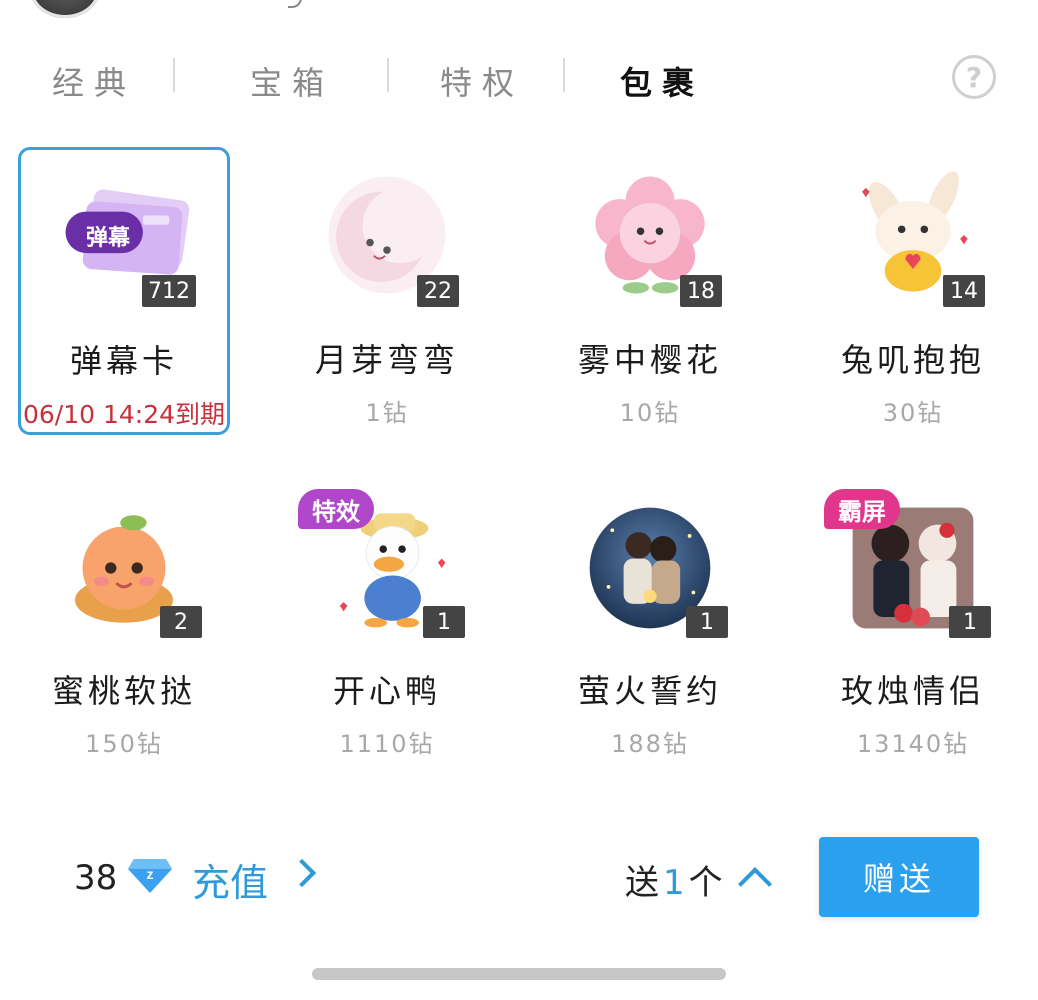  Describe the element at coordinates (650, 744) in the screenshot. I see `gift-price: 188钻` at that location.